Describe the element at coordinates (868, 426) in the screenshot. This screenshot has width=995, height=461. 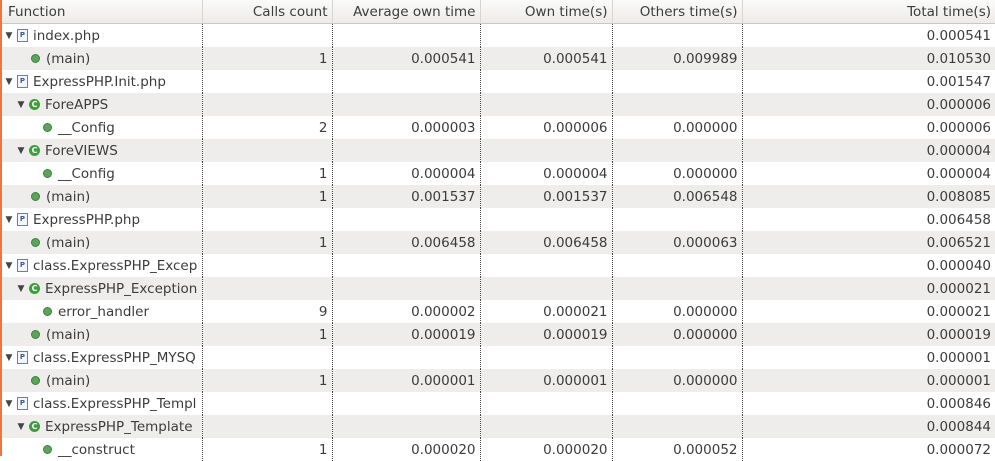
I see `total-time-cell: 0.000844` at that location.